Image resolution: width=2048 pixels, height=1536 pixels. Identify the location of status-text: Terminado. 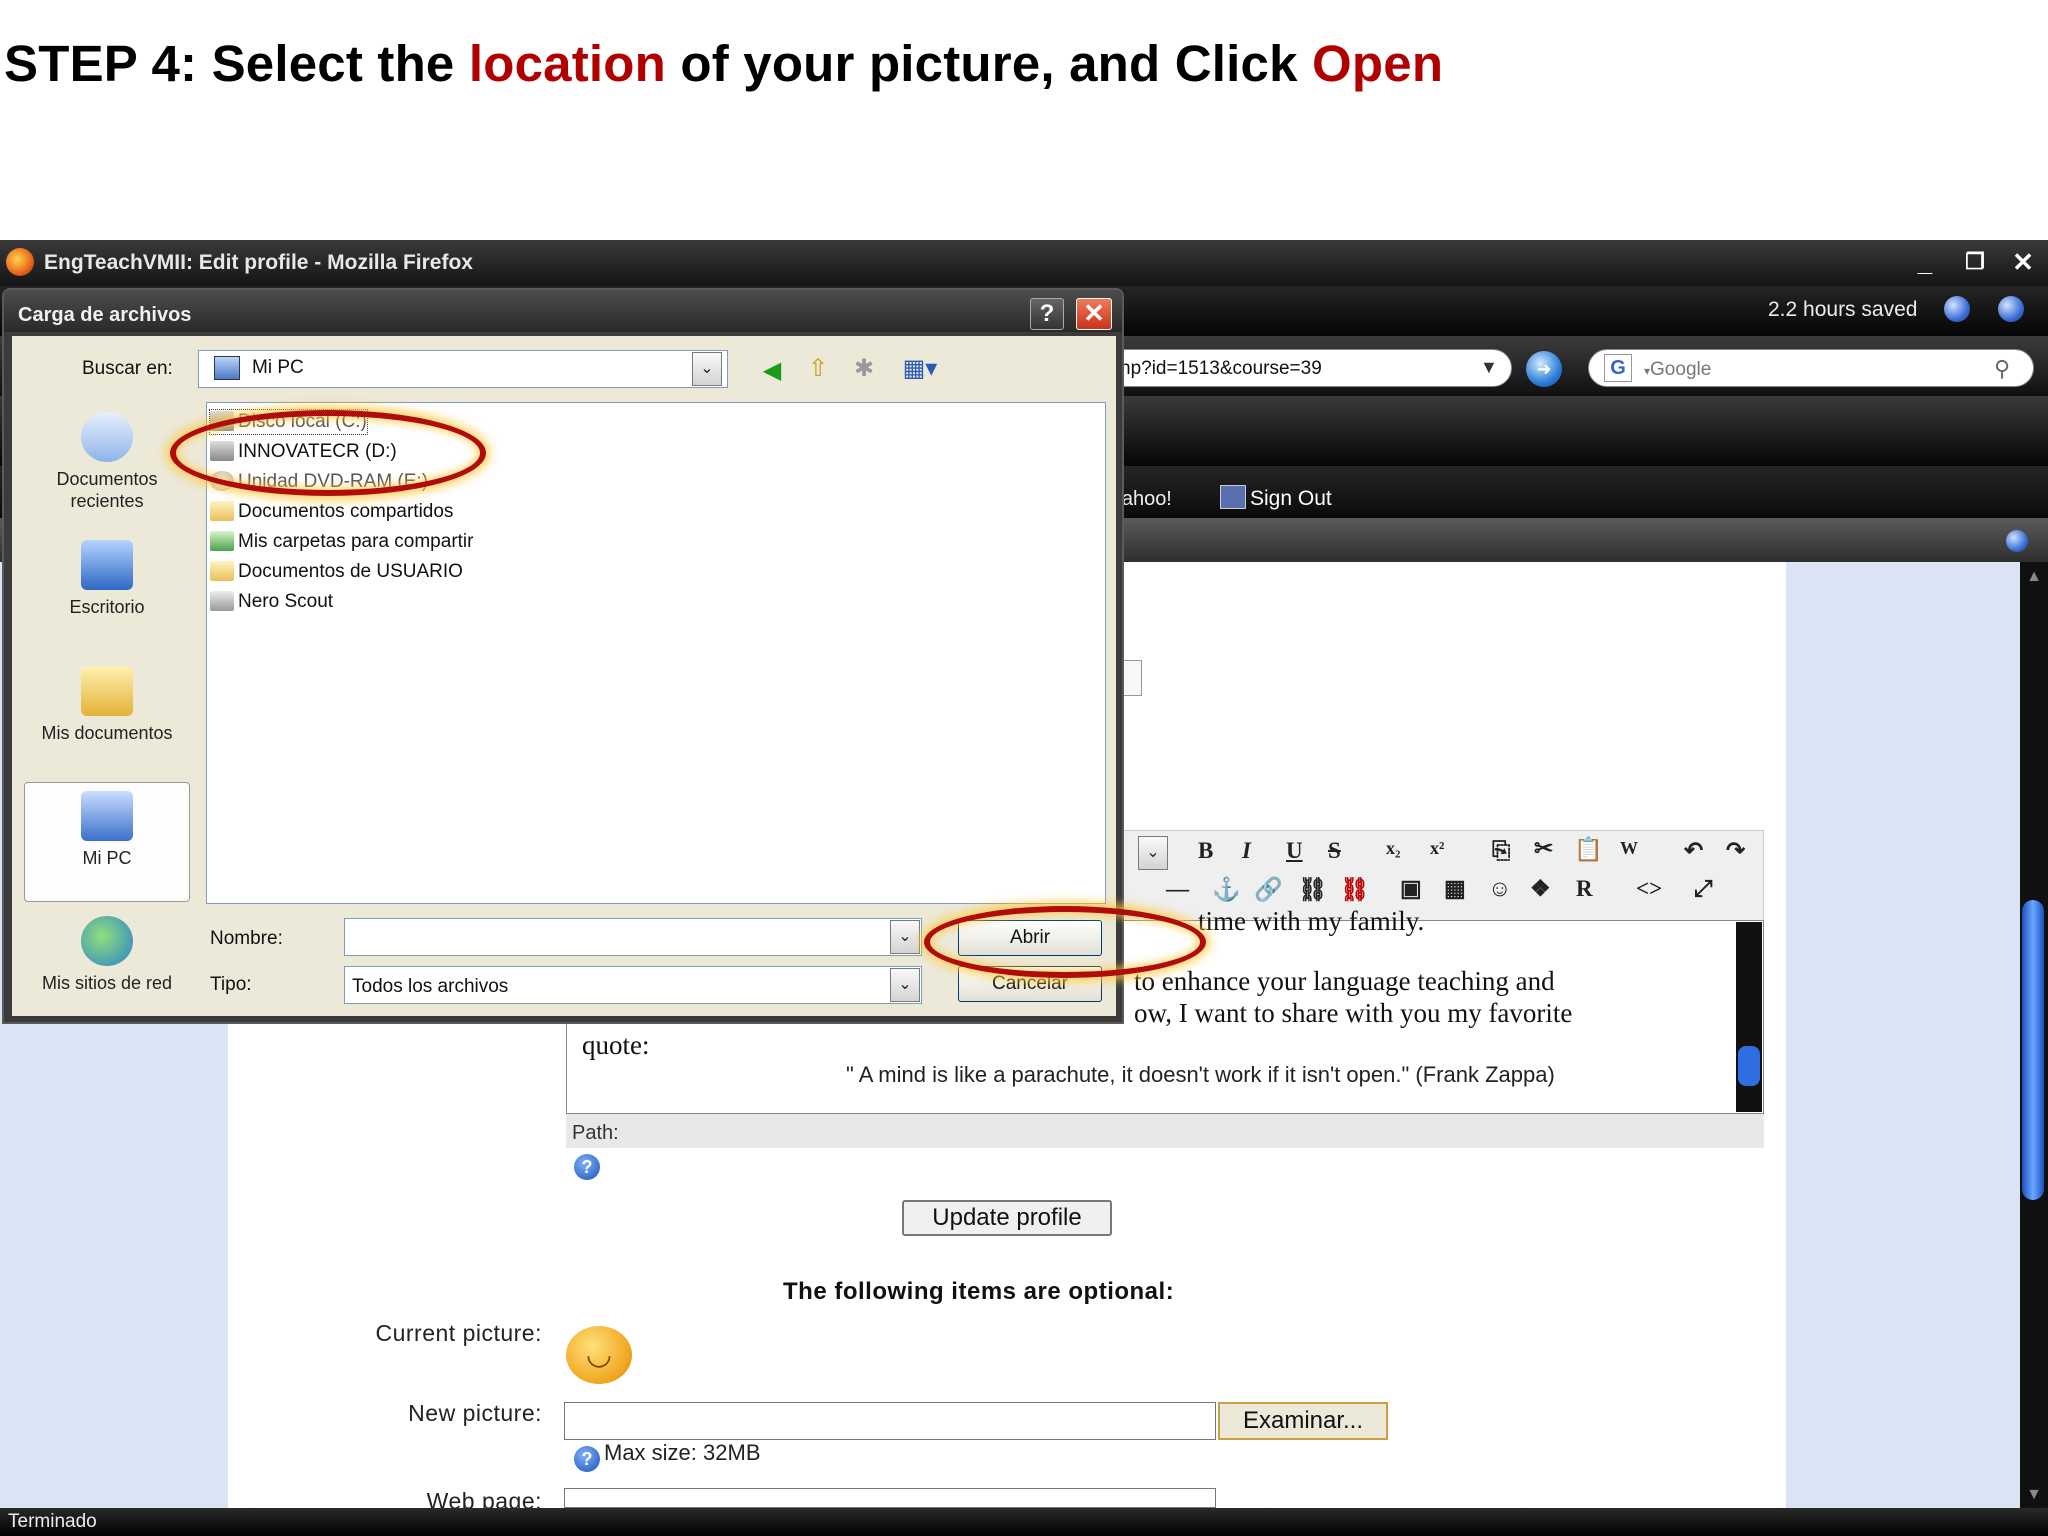
(52, 1521).